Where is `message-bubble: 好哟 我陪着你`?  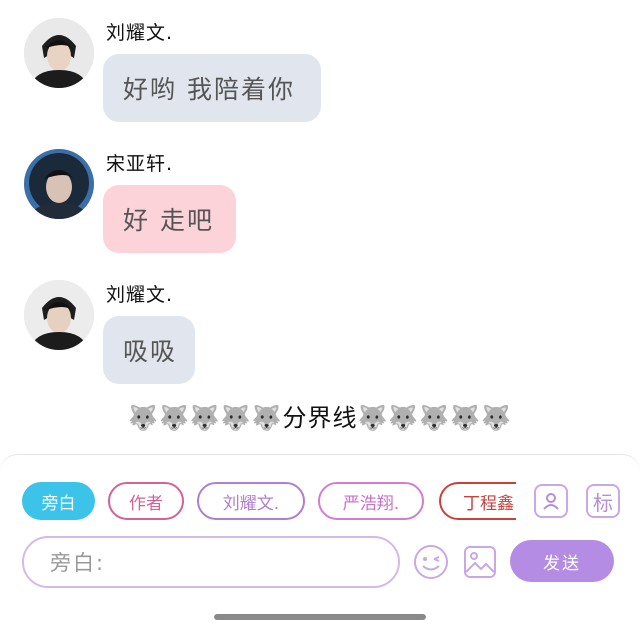
message-bubble: 好哟 我陪着你 is located at coordinates (212, 88).